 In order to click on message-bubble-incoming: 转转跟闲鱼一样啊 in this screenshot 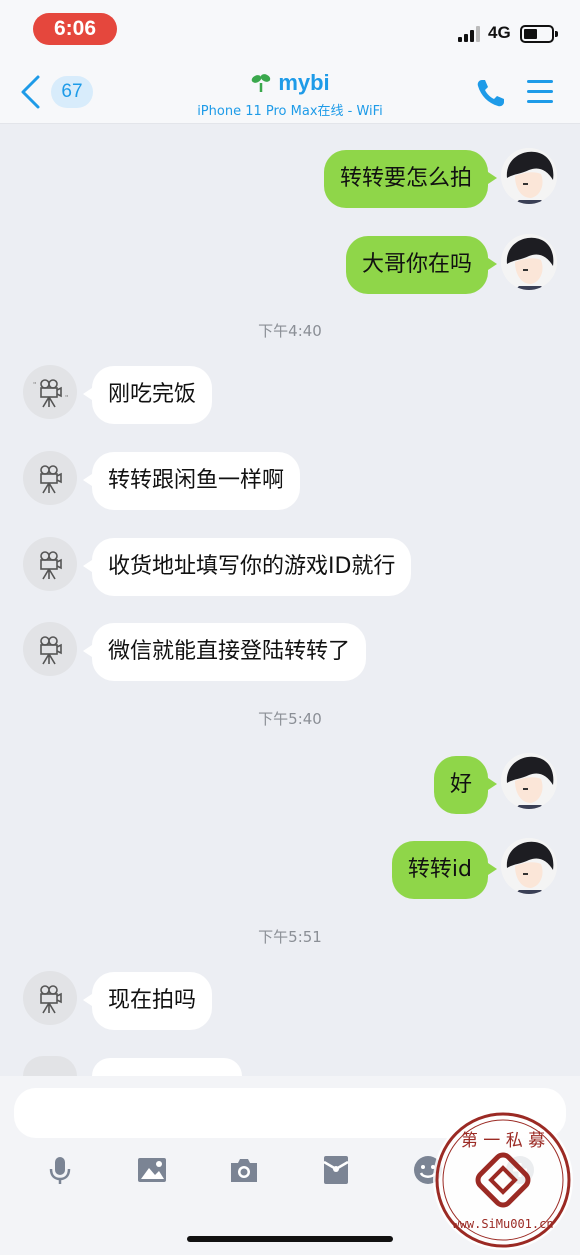, I will do `click(191, 481)`.